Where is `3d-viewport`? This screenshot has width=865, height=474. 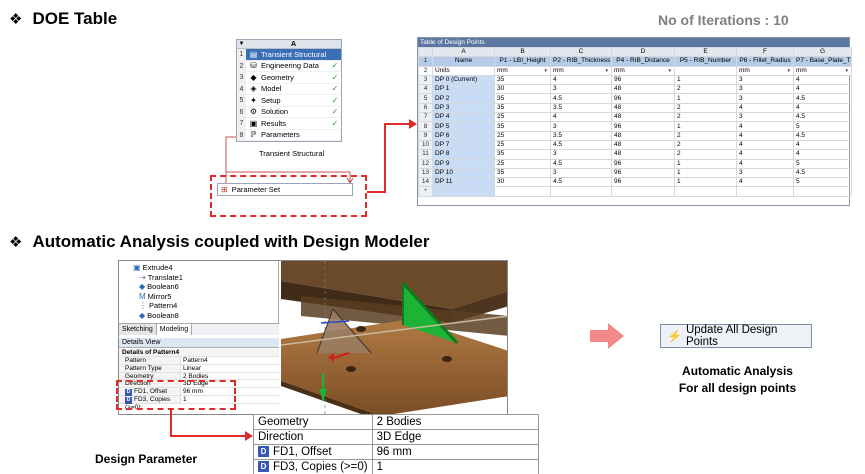
3d-viewport is located at coordinates (394, 337).